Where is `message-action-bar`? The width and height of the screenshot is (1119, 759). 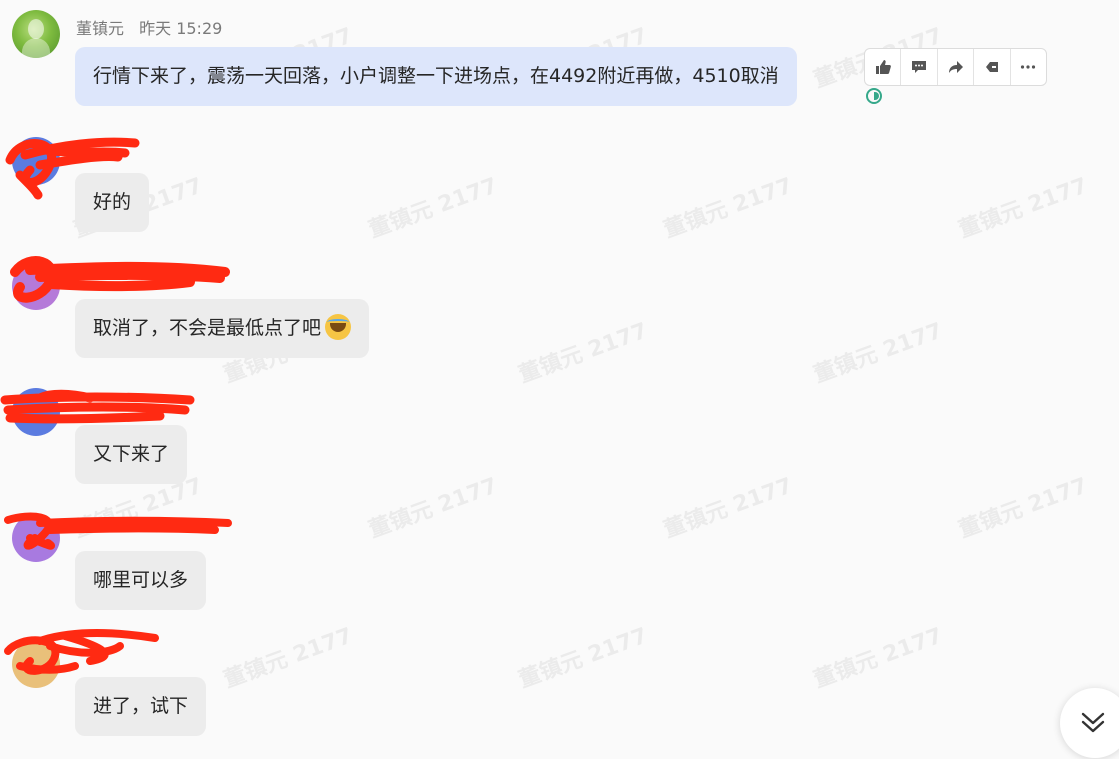 message-action-bar is located at coordinates (955, 67).